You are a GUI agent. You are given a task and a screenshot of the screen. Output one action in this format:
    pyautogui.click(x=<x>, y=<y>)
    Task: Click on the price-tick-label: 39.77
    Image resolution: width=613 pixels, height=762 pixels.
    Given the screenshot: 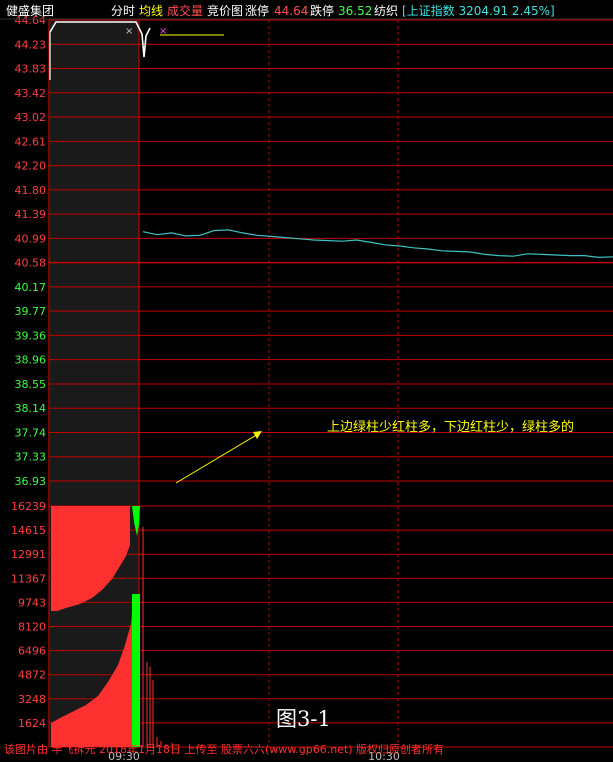 What is the action you would take?
    pyautogui.click(x=31, y=311)
    